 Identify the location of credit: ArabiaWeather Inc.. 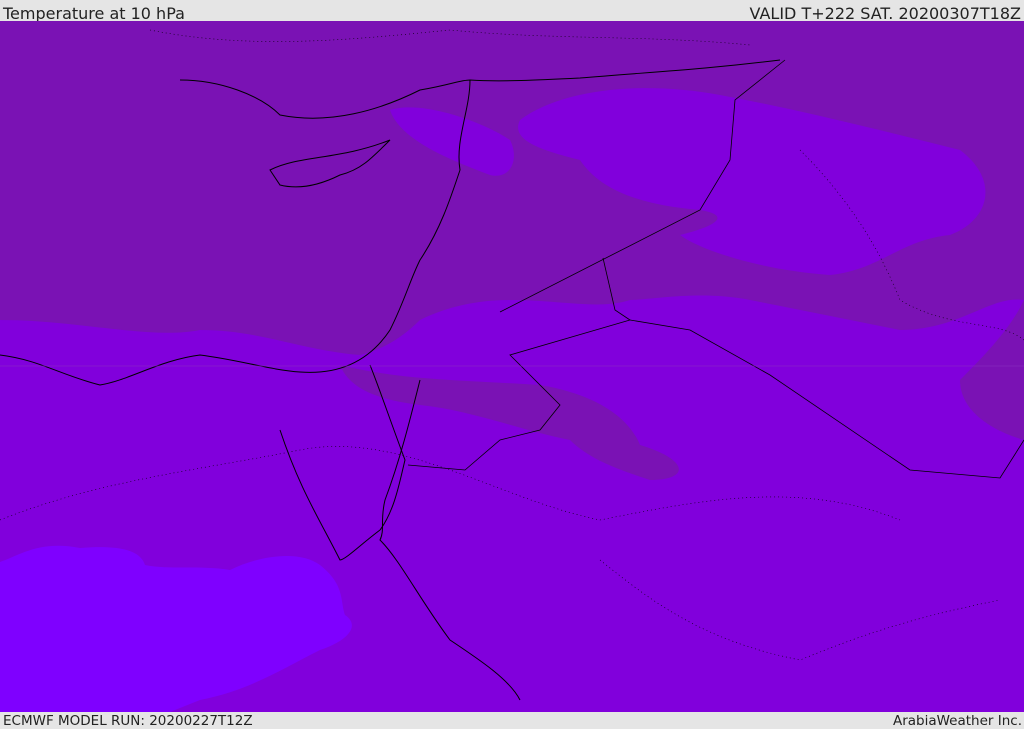
(957, 721).